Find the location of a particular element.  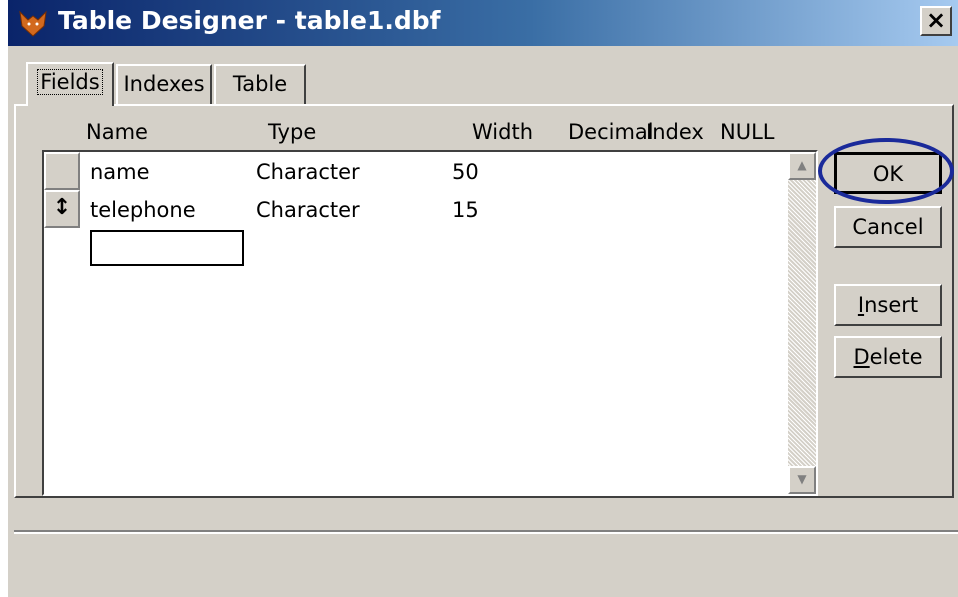

cancel-button: Cancel is located at coordinates (888, 227).